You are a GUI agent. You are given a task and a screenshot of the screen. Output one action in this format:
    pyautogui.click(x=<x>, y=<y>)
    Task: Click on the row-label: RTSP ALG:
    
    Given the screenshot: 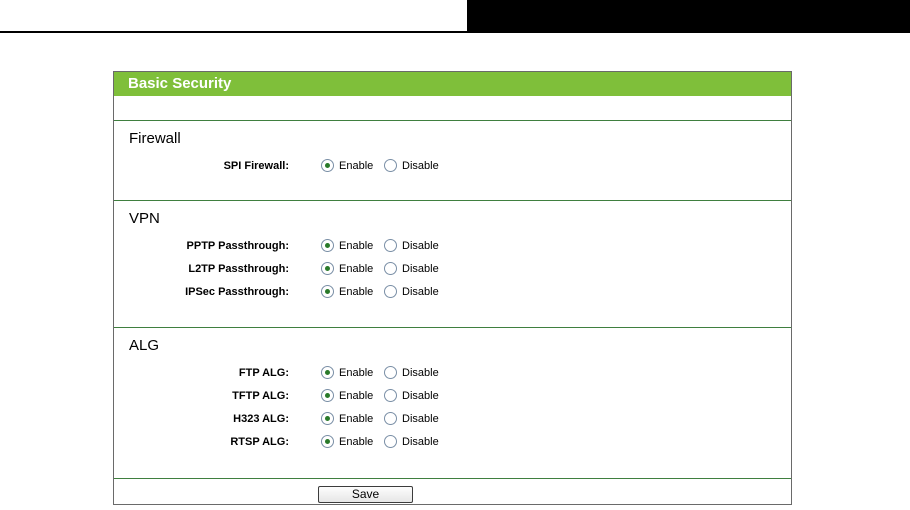 What is the action you would take?
    pyautogui.click(x=259, y=442)
    